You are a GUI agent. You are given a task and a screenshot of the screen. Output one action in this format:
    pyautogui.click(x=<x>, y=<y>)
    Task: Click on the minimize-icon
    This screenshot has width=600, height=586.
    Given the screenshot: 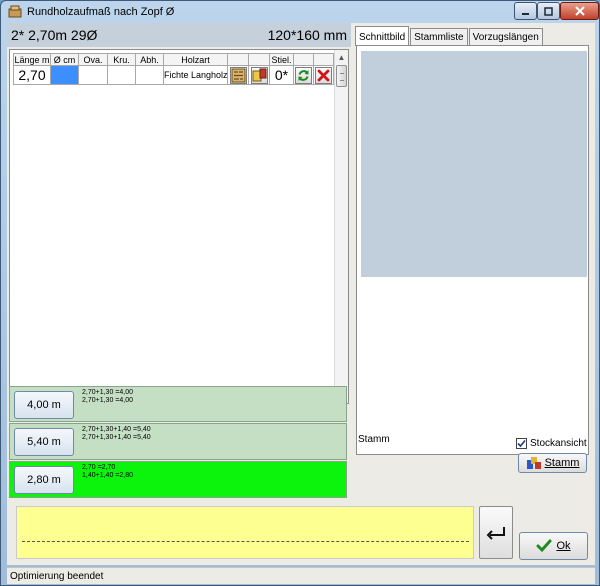 What is the action you would take?
    pyautogui.click(x=525, y=13)
    